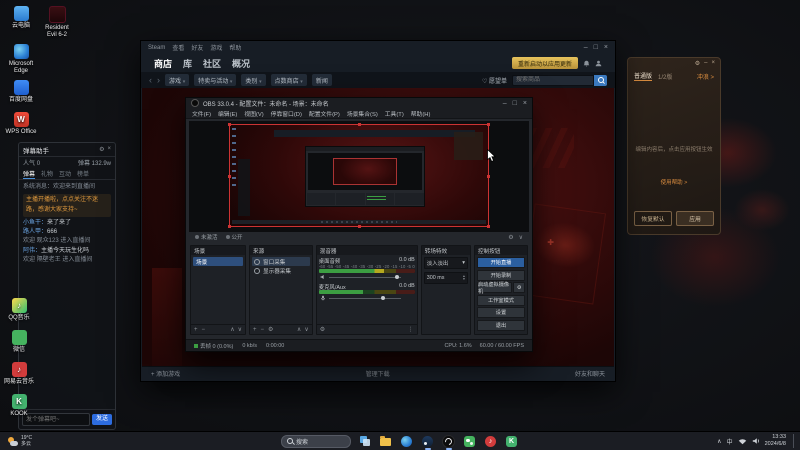 This screenshot has height=450, width=800. What do you see at coordinates (65, 173) in the screenshot?
I see `chat-tab-interact: 互动` at bounding box center [65, 173].